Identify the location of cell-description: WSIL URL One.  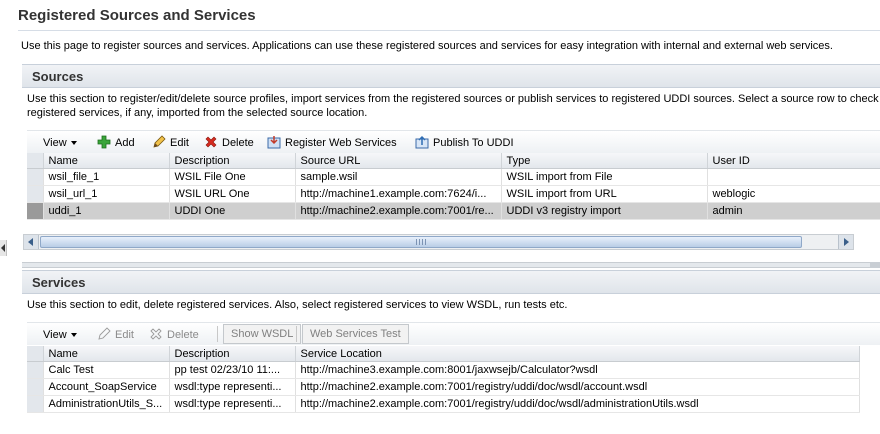
(232, 194).